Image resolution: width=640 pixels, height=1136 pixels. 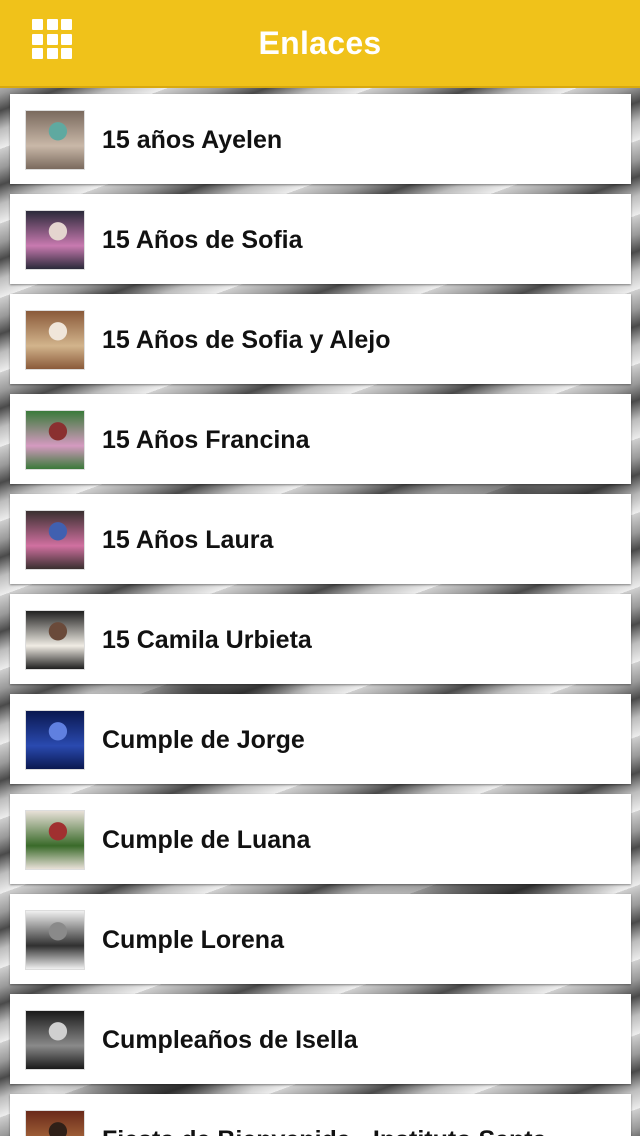 I want to click on list-item-label: 15 Años de Sofia, so click(x=202, y=240).